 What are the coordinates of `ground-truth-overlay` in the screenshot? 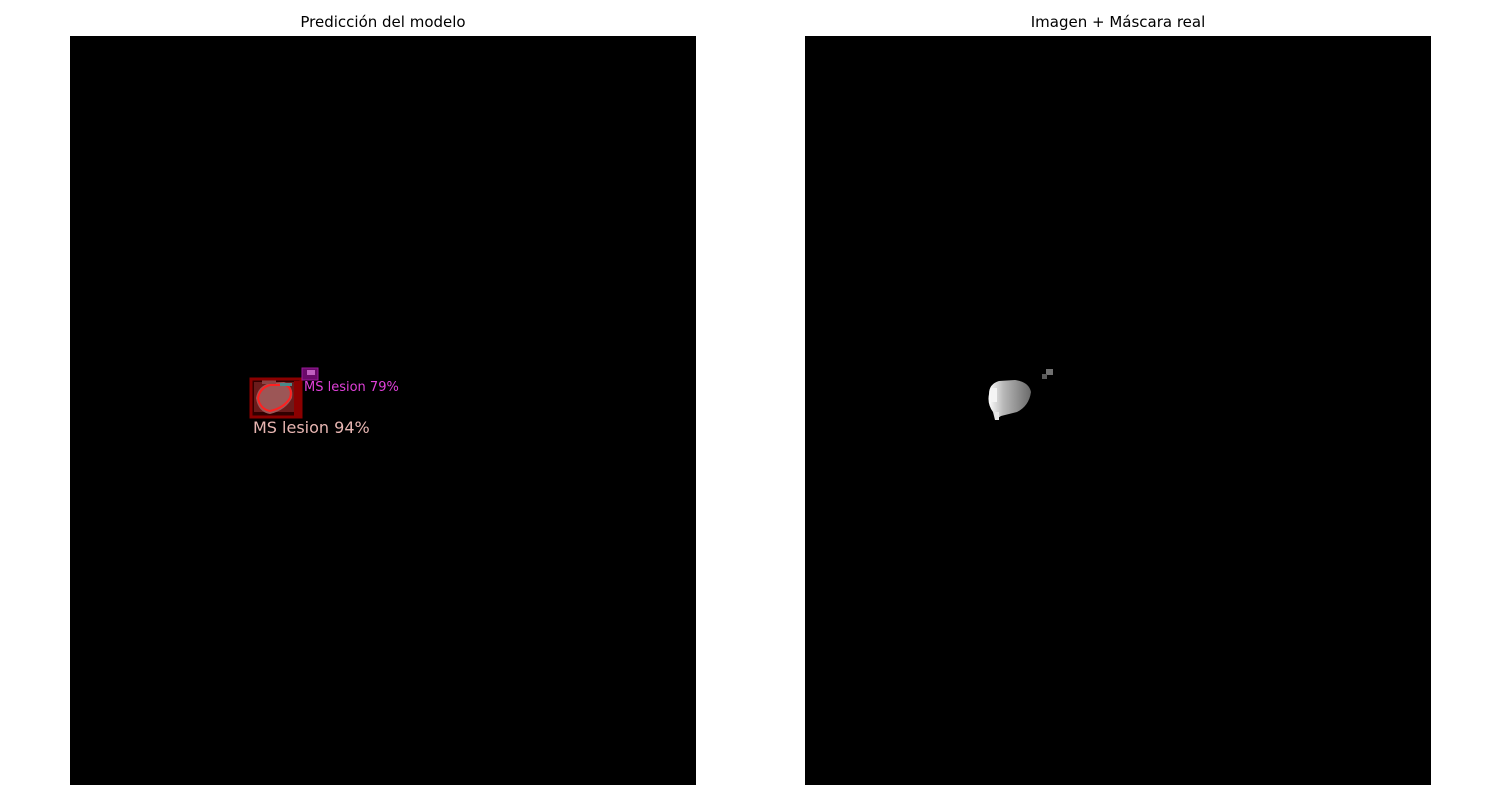 It's located at (1020, 394).